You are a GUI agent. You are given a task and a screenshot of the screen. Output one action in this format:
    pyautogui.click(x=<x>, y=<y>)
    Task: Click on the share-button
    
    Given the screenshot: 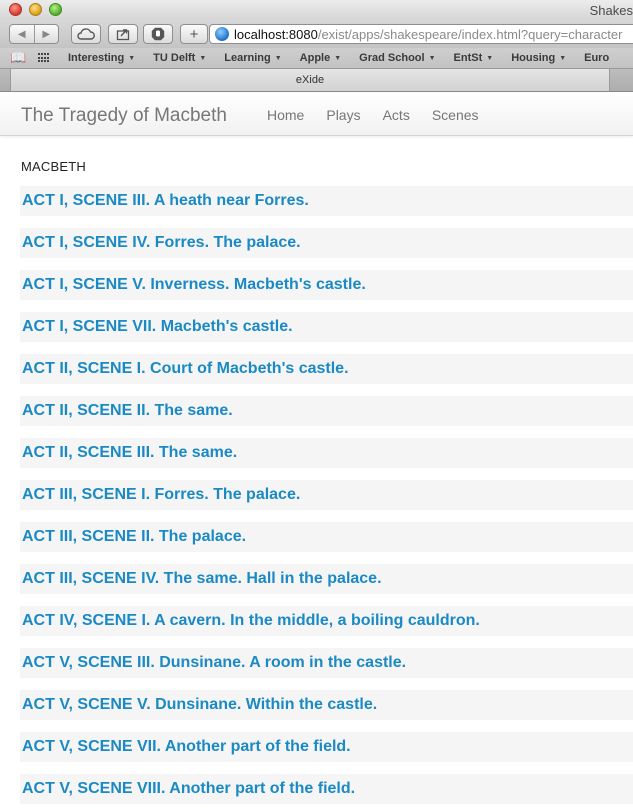 What is the action you would take?
    pyautogui.click(x=123, y=34)
    